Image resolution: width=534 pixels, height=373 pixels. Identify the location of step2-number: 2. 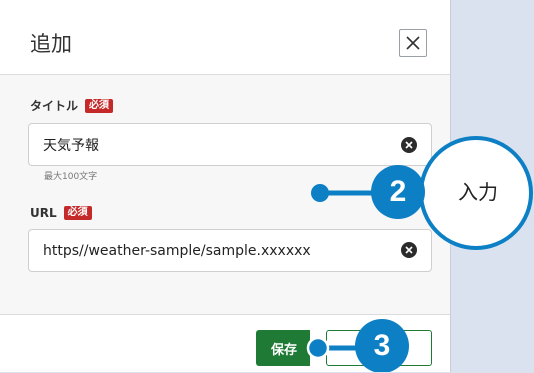
(398, 191).